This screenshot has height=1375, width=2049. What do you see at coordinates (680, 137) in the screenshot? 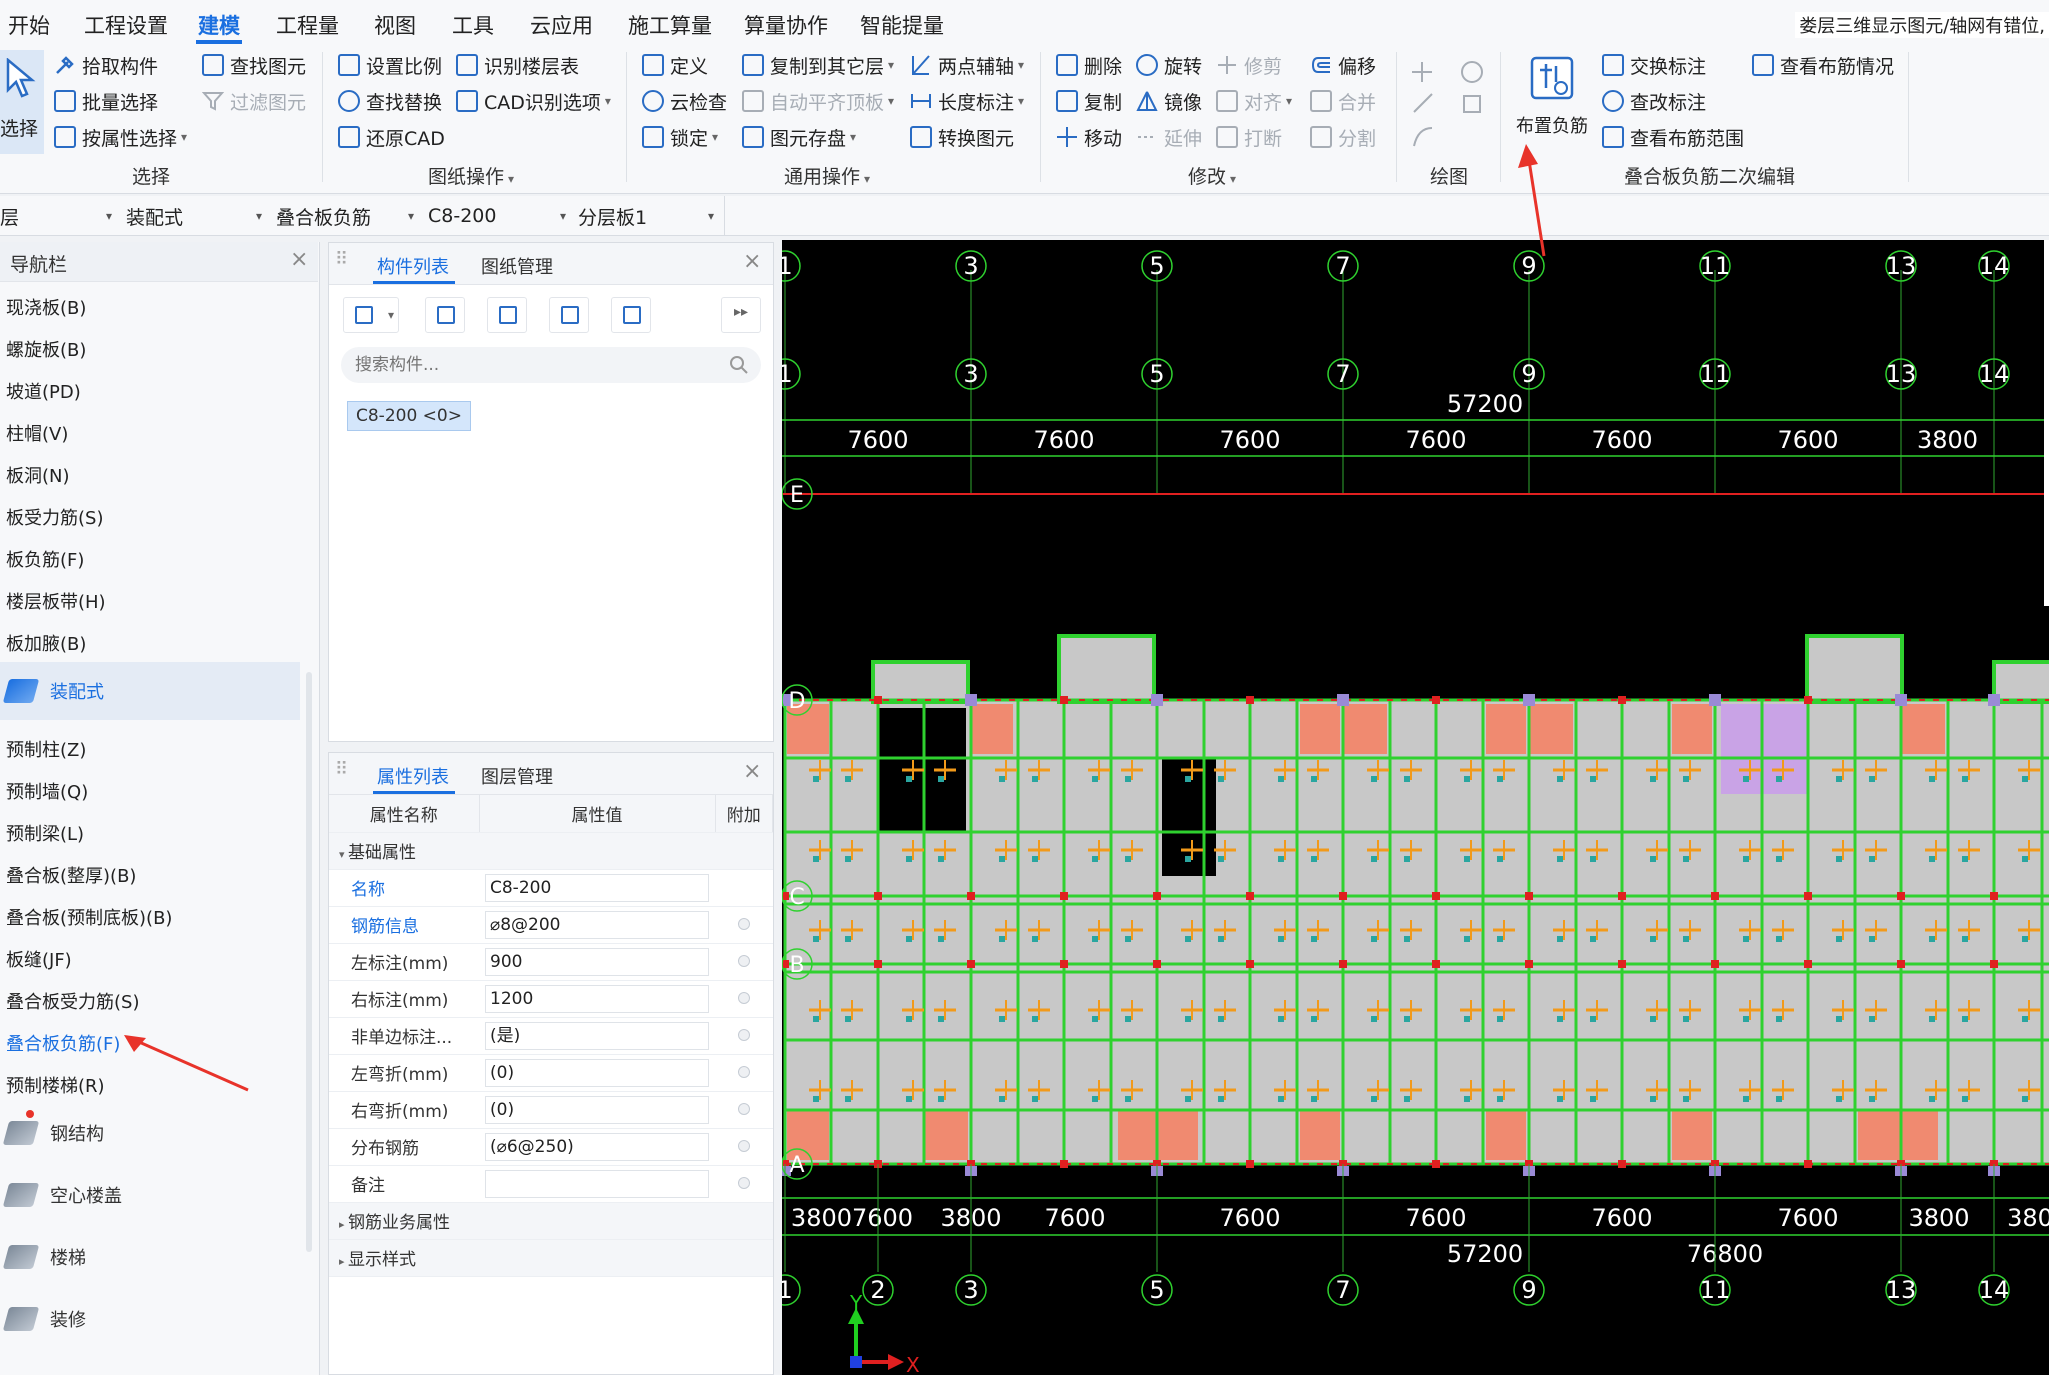
I see `lock-button: 锁定 ▾` at bounding box center [680, 137].